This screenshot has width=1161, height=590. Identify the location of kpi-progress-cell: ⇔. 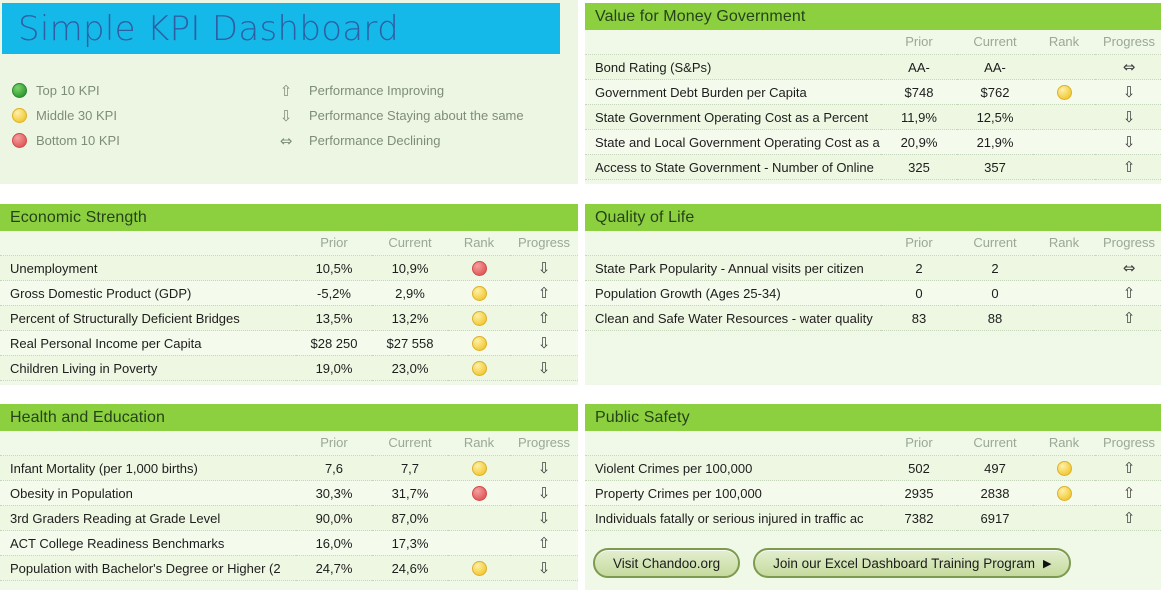
(1128, 268).